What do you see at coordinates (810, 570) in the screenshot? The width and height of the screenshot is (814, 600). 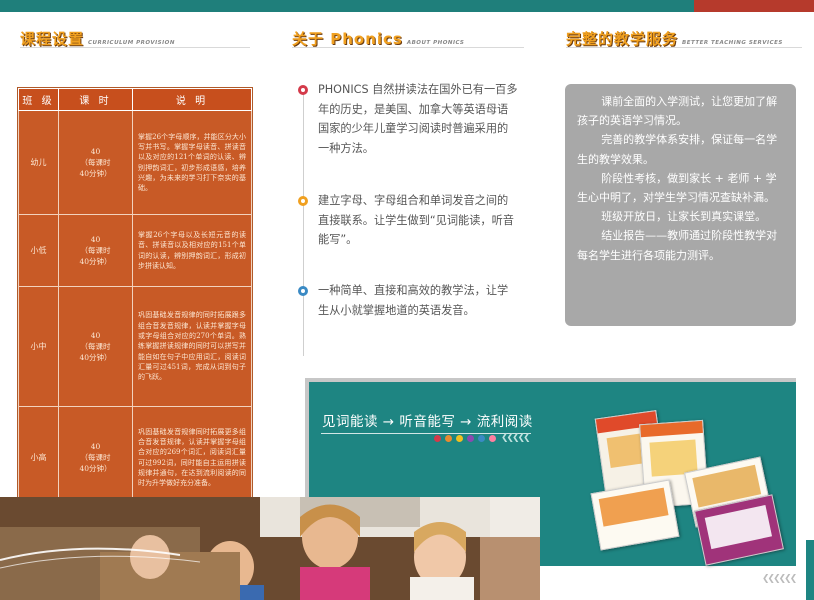 I see `corner-accent` at bounding box center [810, 570].